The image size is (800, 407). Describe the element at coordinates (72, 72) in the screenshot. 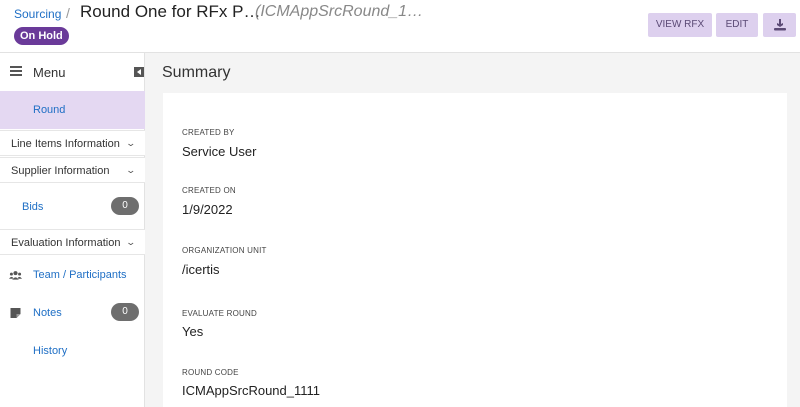

I see `menu-header: Menu` at that location.